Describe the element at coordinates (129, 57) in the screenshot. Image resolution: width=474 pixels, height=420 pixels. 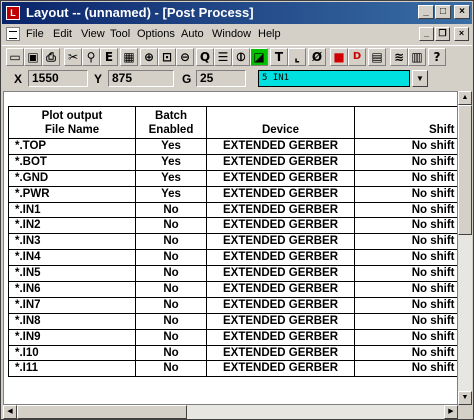
I see `grid-icon: ▦` at that location.